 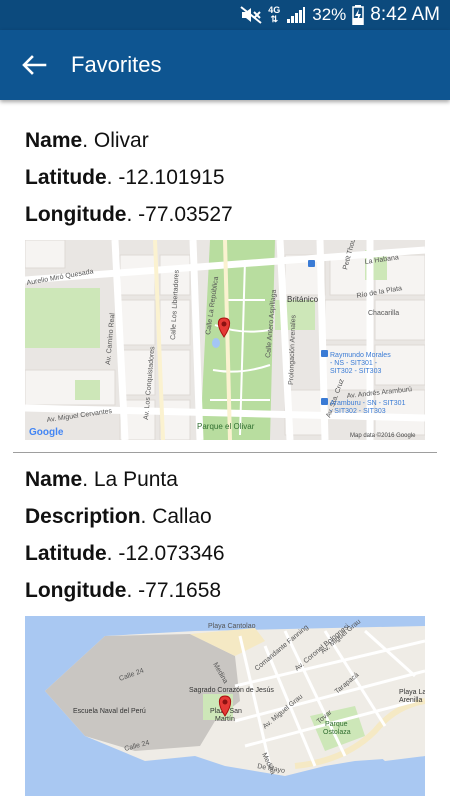 I want to click on svg-text: Ostolaza, so click(x=337, y=732).